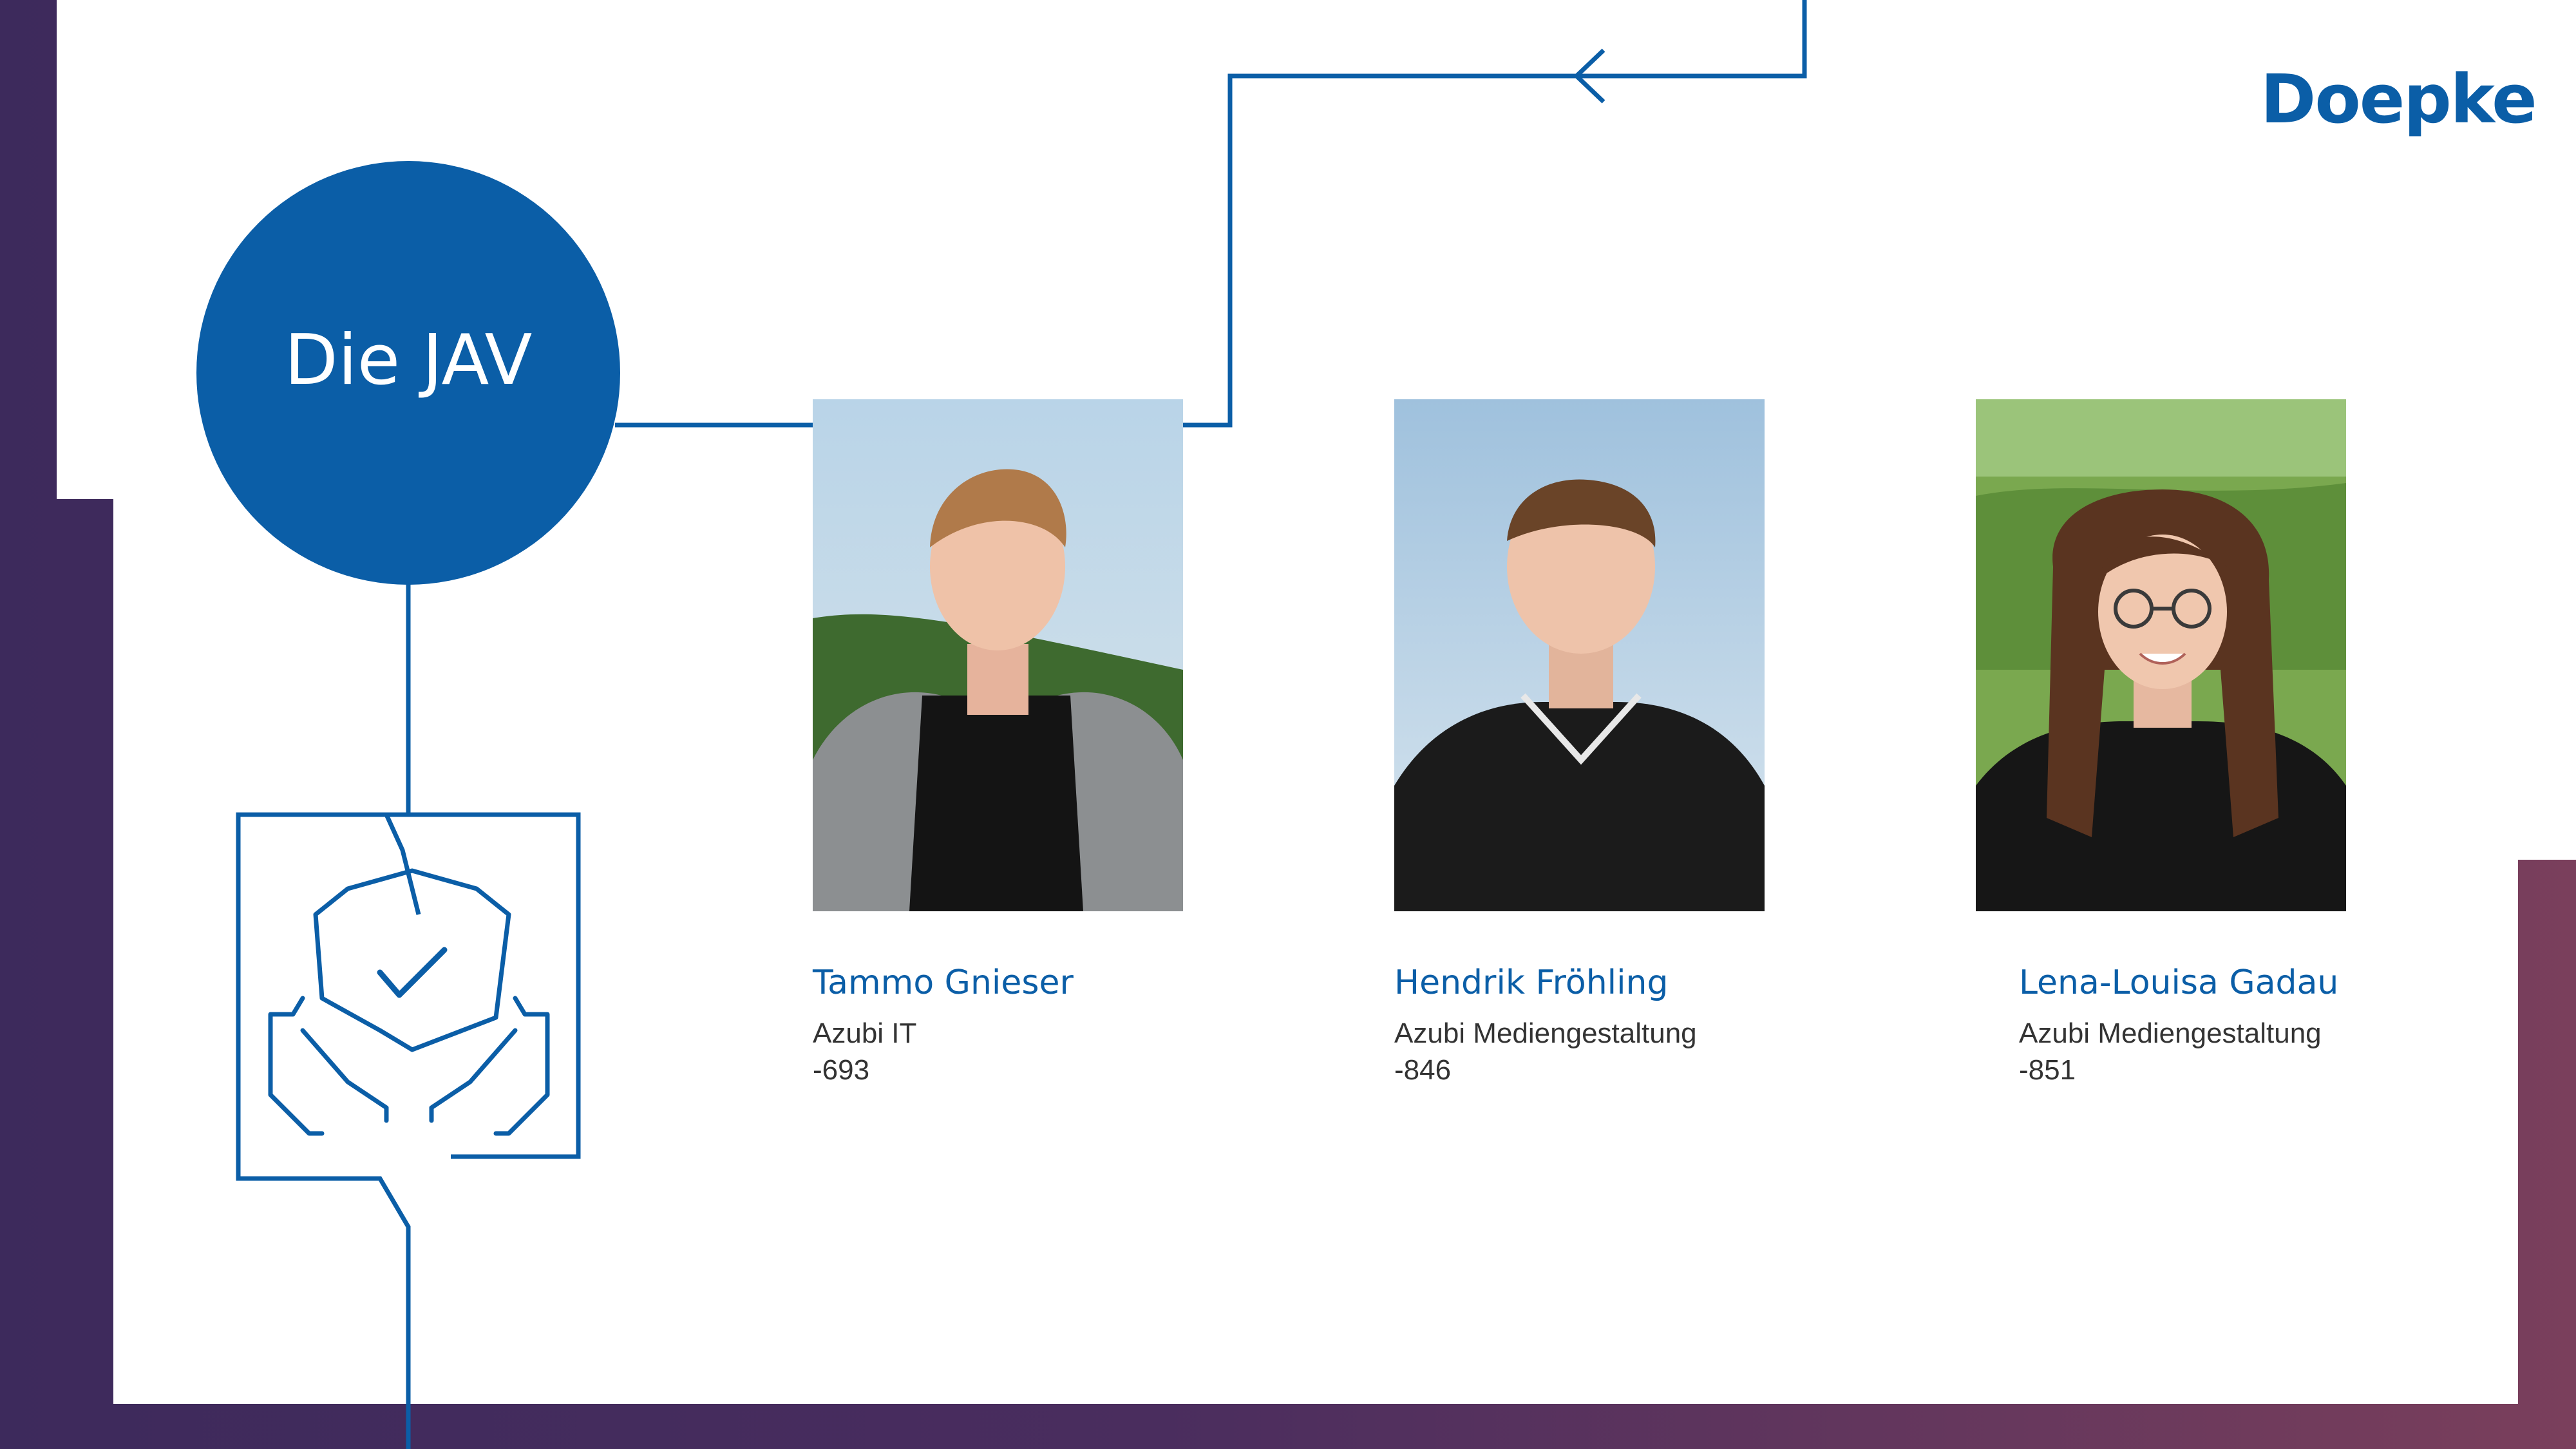 This screenshot has width=2576, height=1449. I want to click on member-name: Hendrik Fröhling, so click(1531, 982).